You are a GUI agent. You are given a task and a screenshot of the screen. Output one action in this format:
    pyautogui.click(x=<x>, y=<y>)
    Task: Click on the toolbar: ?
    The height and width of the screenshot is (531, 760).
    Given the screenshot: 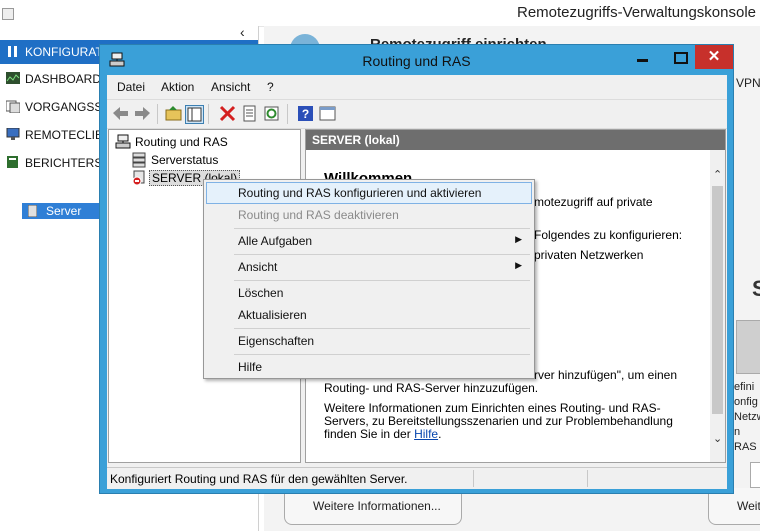 What is the action you would take?
    pyautogui.click(x=417, y=114)
    